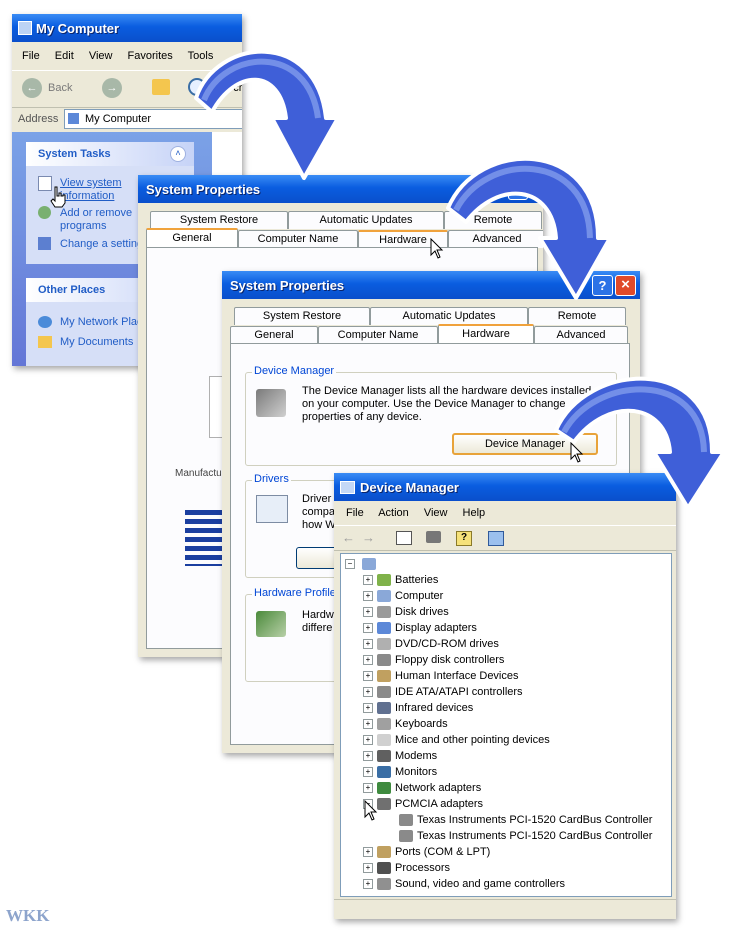  What do you see at coordinates (474, 513) in the screenshot?
I see `menu-help: Help` at bounding box center [474, 513].